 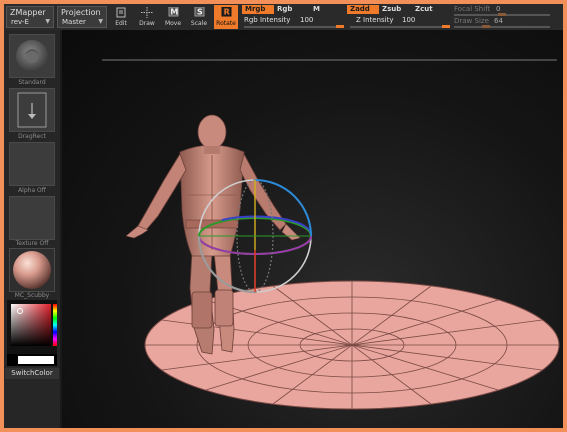 I want to click on zcut-button: Zcut, so click(x=425, y=9).